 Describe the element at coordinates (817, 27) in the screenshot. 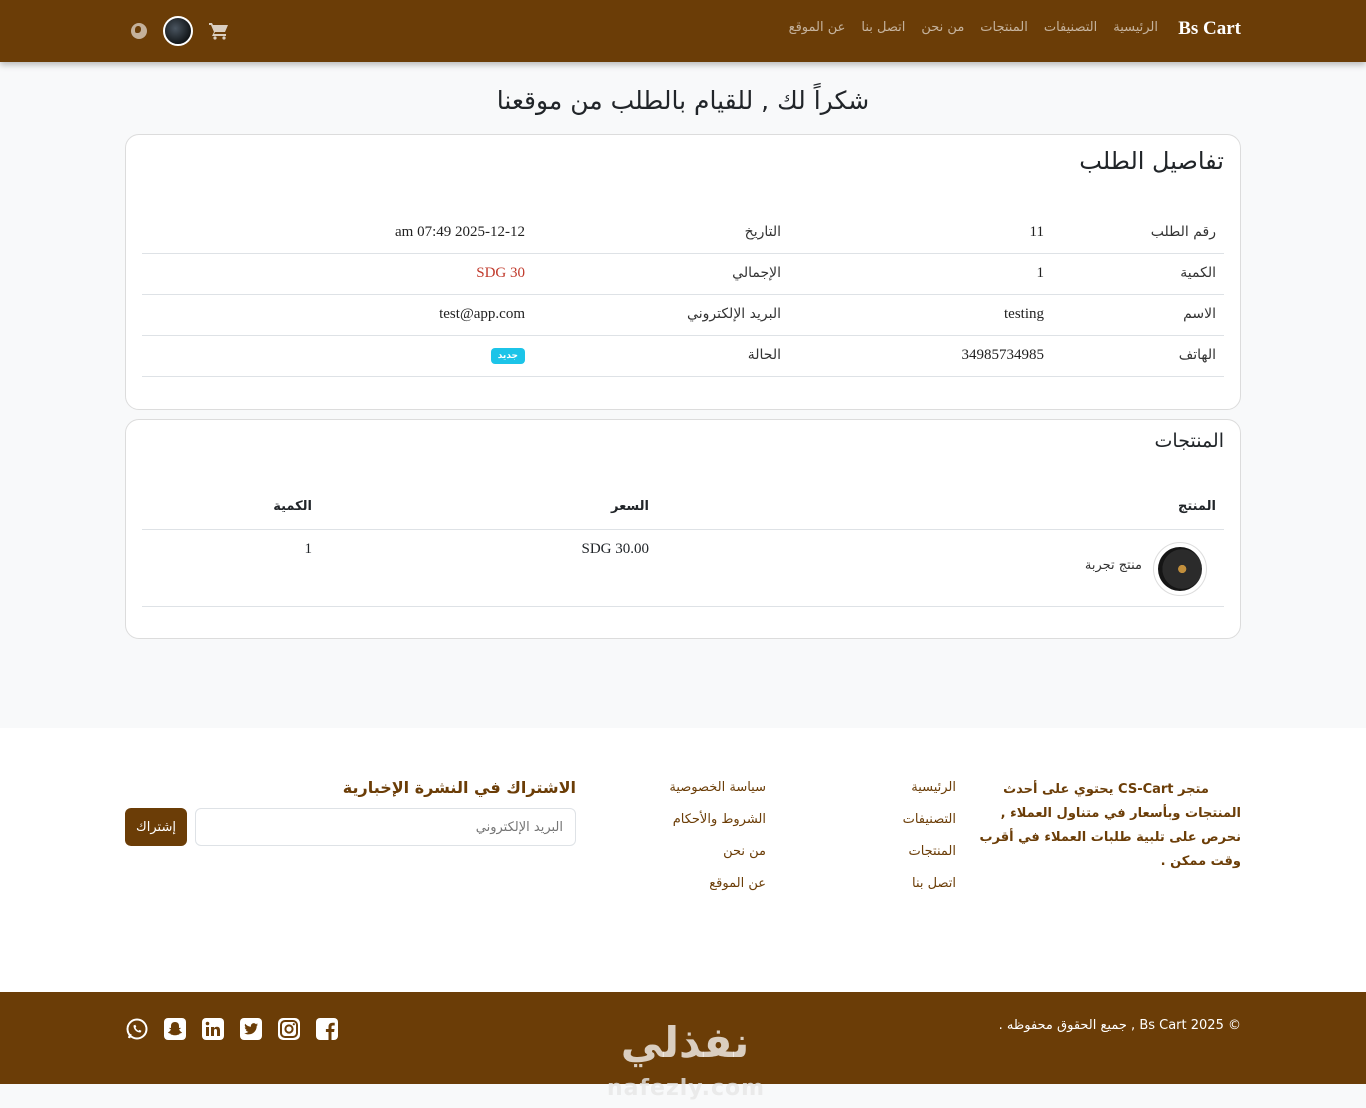

I see `nav-about-site: عن الموقع` at that location.